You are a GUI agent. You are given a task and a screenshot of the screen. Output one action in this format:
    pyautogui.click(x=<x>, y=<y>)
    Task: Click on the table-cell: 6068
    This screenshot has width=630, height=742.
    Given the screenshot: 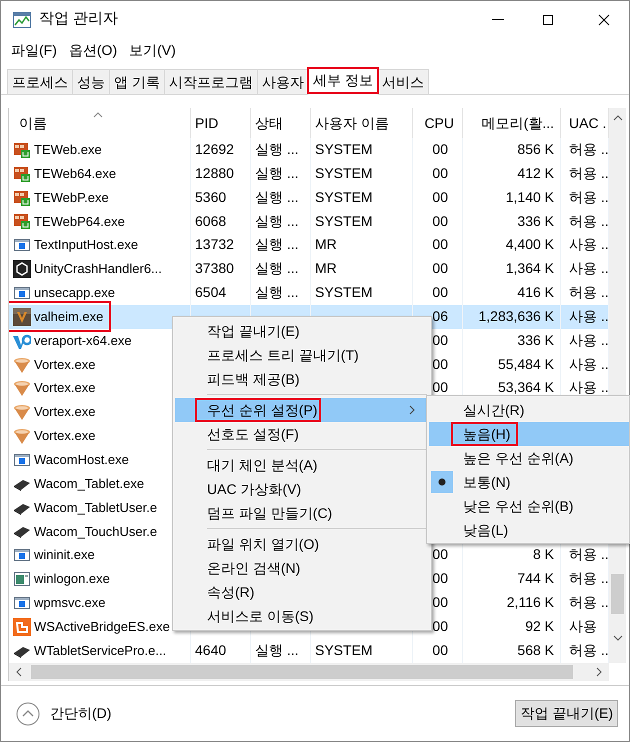 What is the action you would take?
    pyautogui.click(x=221, y=222)
    